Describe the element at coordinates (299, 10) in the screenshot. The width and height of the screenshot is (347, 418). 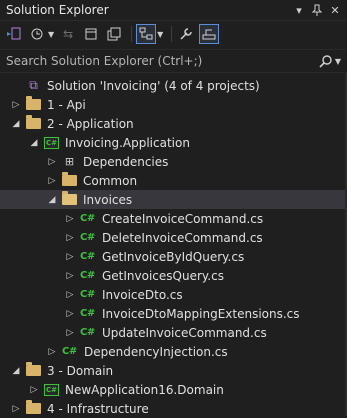
I see `chevron-down-icon: ▾` at that location.